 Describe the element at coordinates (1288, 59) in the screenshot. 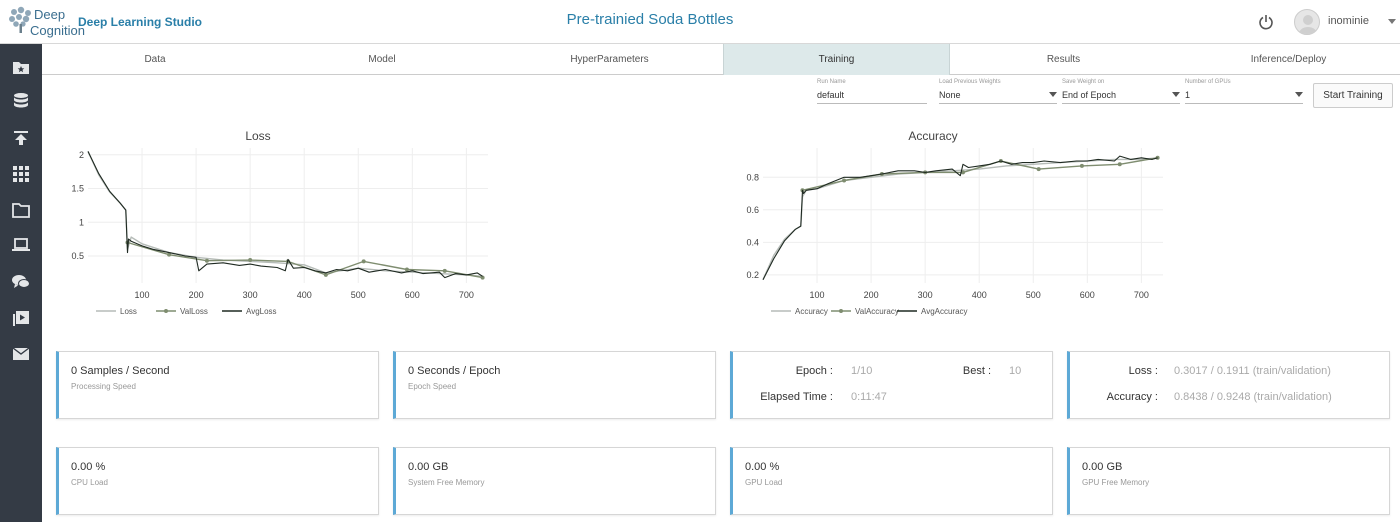

I see `tab-inference-deploy: Inference/Deploy` at that location.